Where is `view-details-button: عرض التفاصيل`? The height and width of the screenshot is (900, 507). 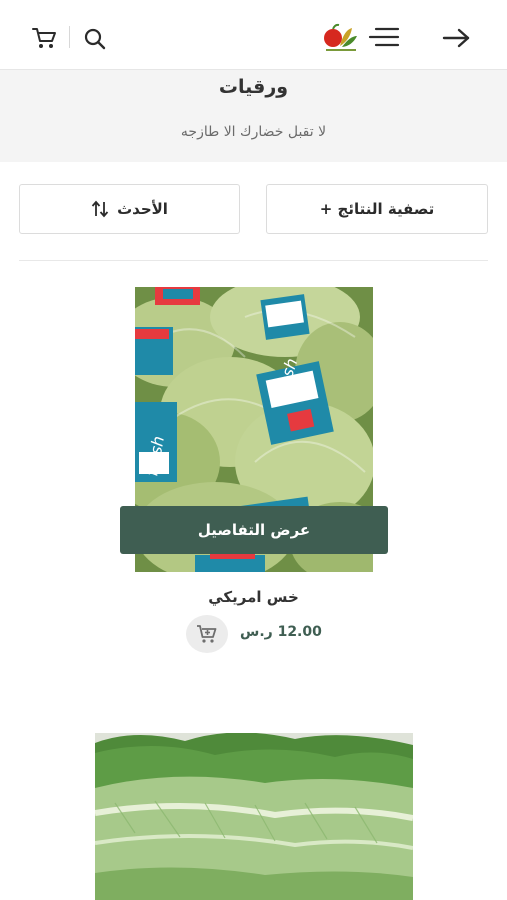
view-details-button: عرض التفاصيل is located at coordinates (254, 530).